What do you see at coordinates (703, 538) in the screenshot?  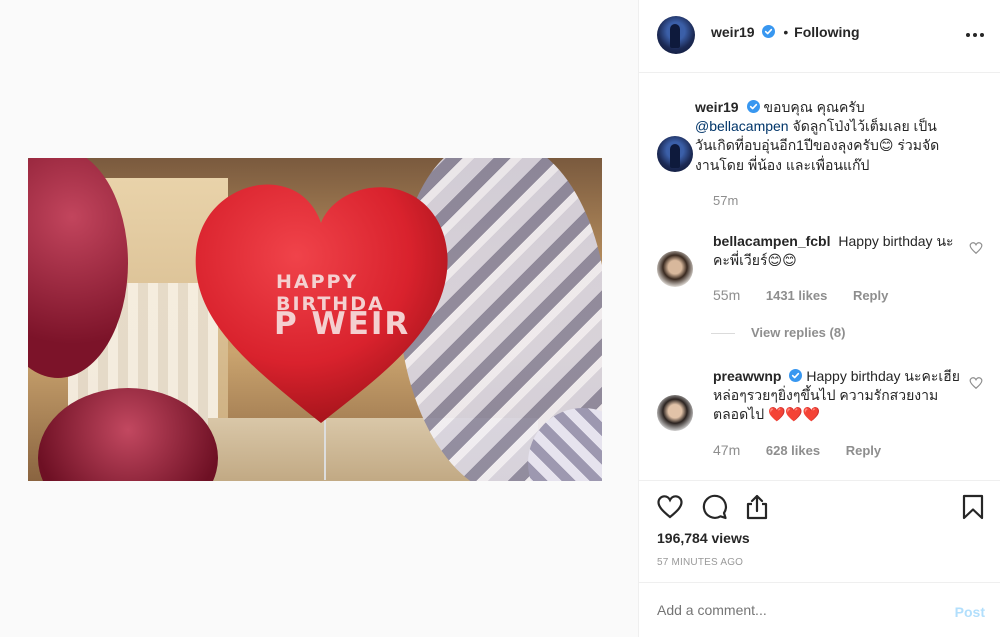 I see `view-count: 196,784 views` at bounding box center [703, 538].